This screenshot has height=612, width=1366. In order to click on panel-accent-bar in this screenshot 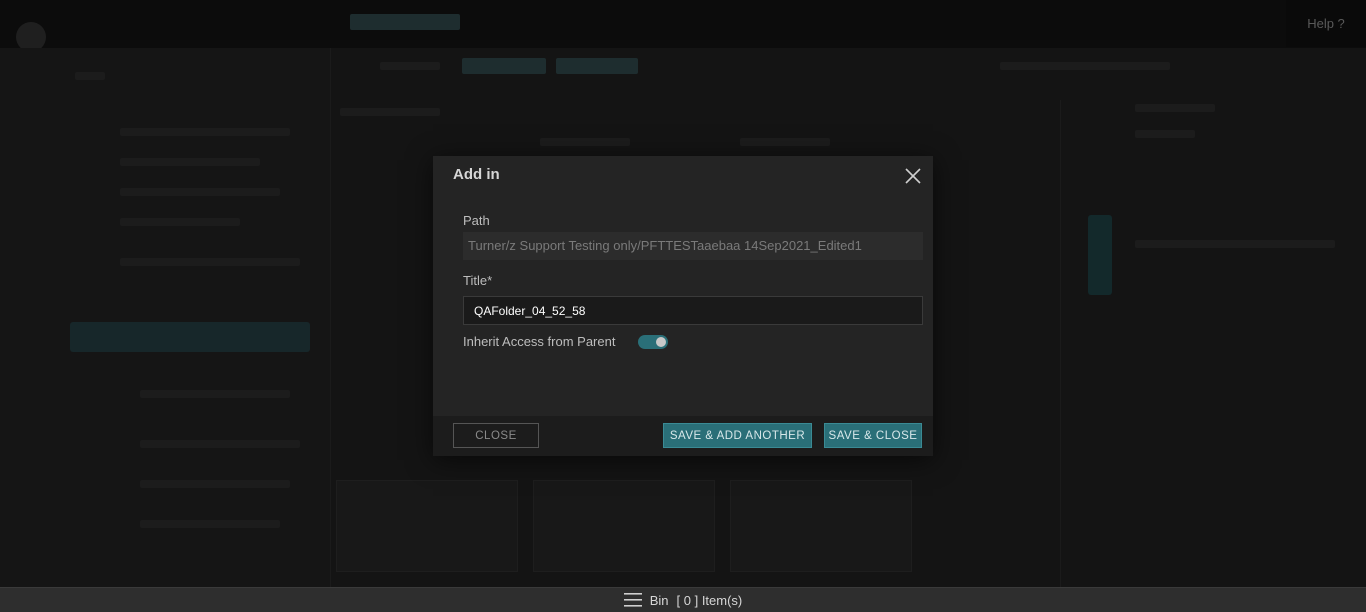, I will do `click(1100, 255)`.